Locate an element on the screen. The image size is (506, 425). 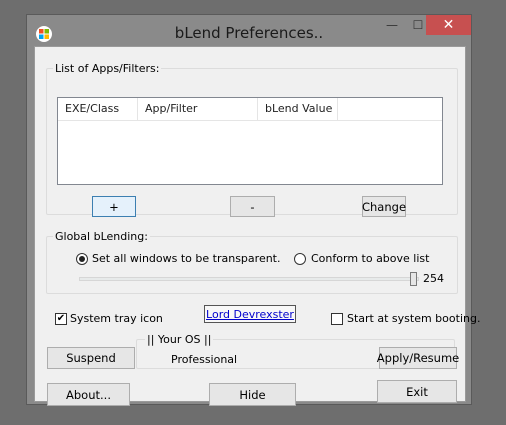
global-blending-group: Global bLending: is located at coordinates (252, 262).